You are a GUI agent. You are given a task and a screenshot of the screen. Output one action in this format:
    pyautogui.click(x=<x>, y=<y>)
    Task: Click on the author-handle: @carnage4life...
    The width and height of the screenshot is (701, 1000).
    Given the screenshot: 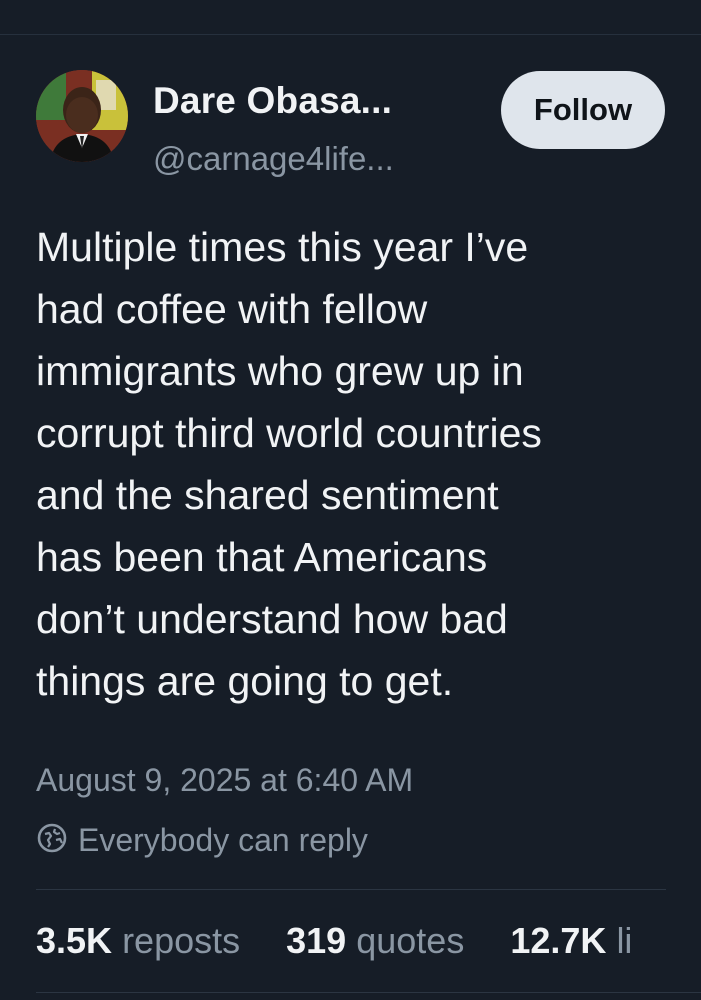 What is the action you would take?
    pyautogui.click(x=273, y=159)
    